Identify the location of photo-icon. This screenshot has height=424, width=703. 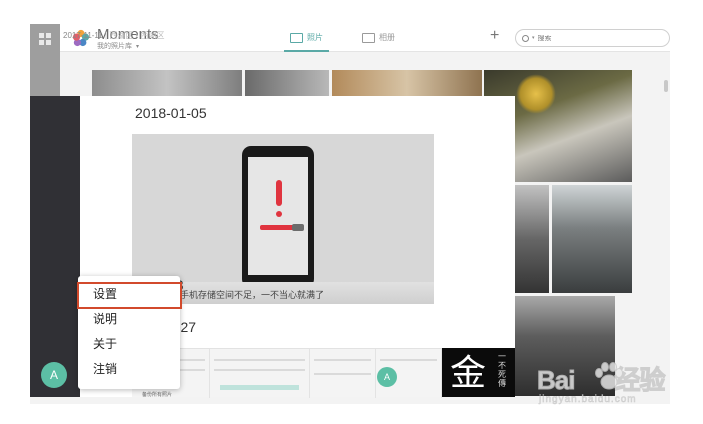
(296, 37).